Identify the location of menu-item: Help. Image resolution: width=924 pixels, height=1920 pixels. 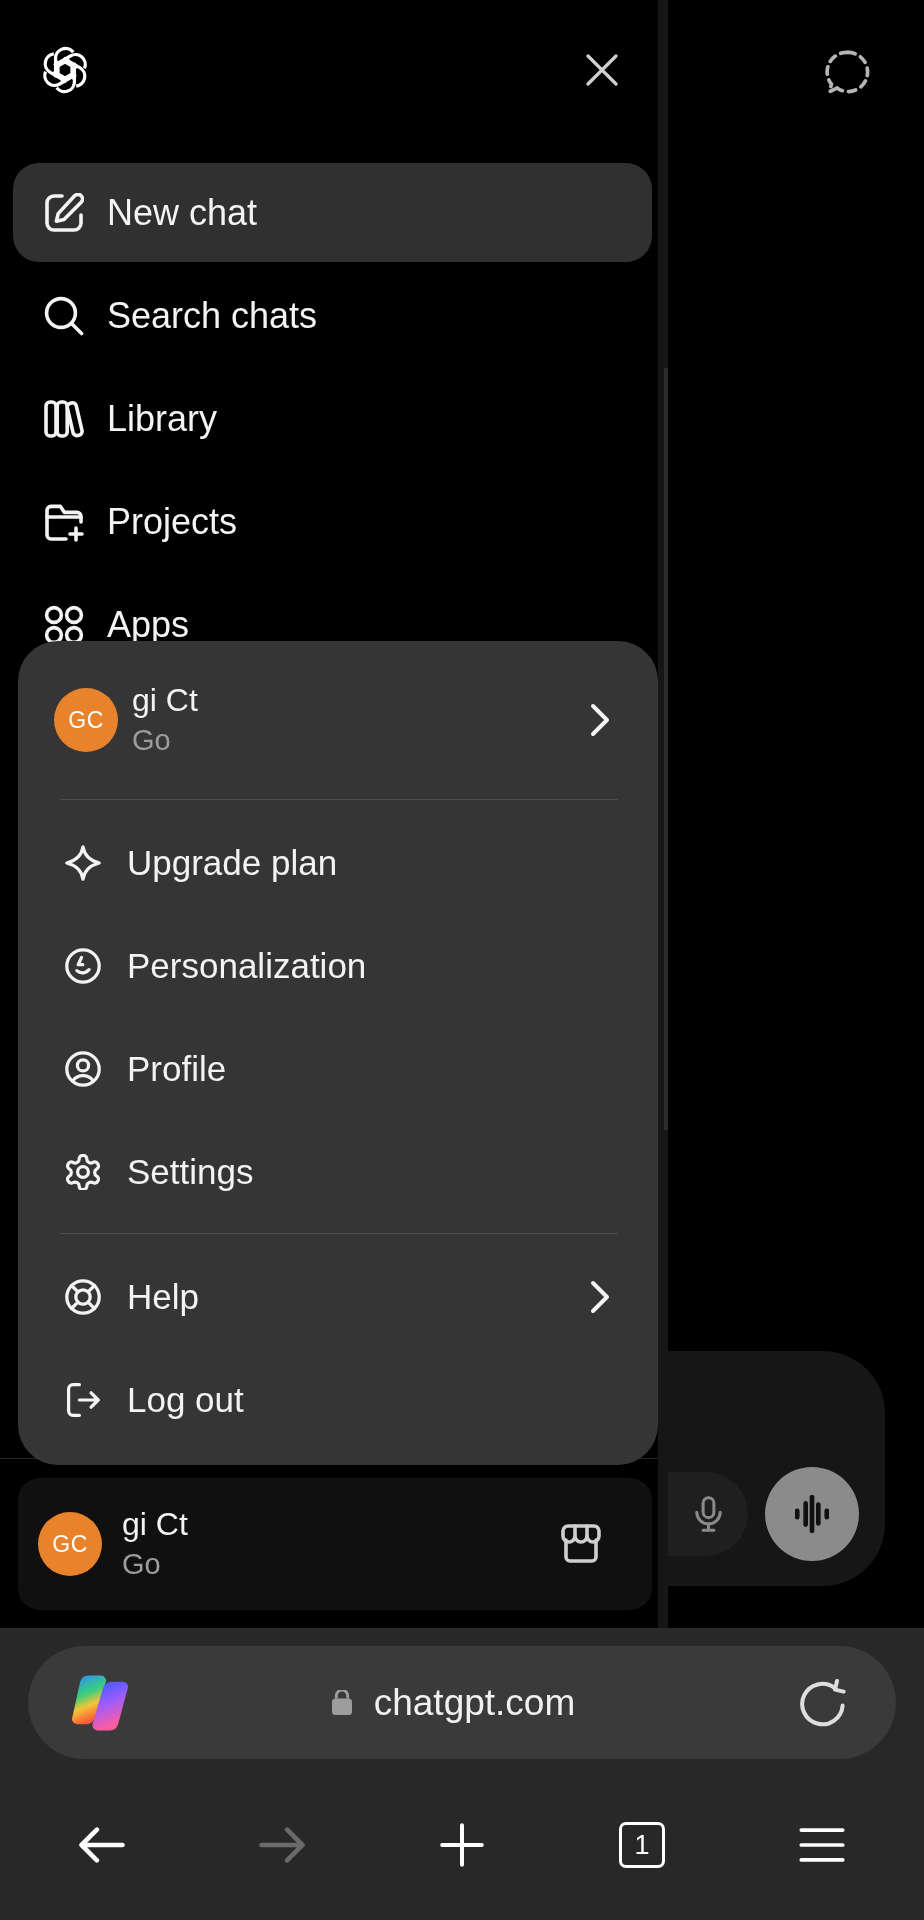
(338, 1296).